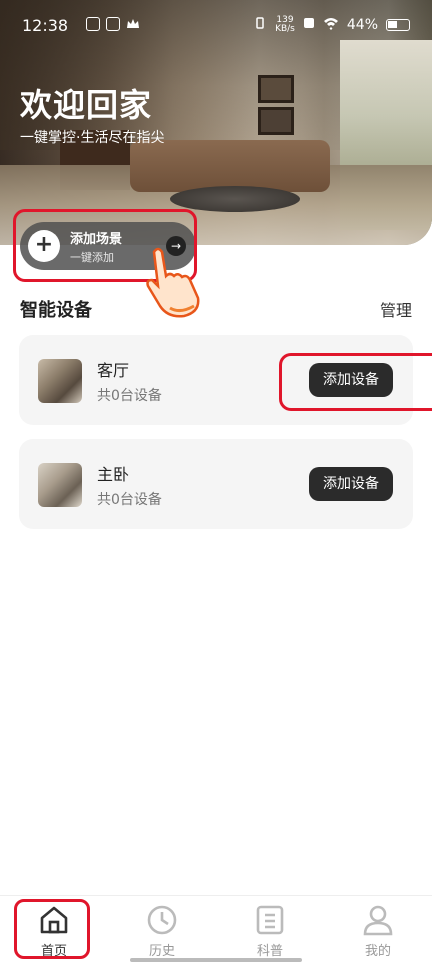 This screenshot has height=964, width=432. I want to click on nav-item-mine: 我的, so click(378, 930).